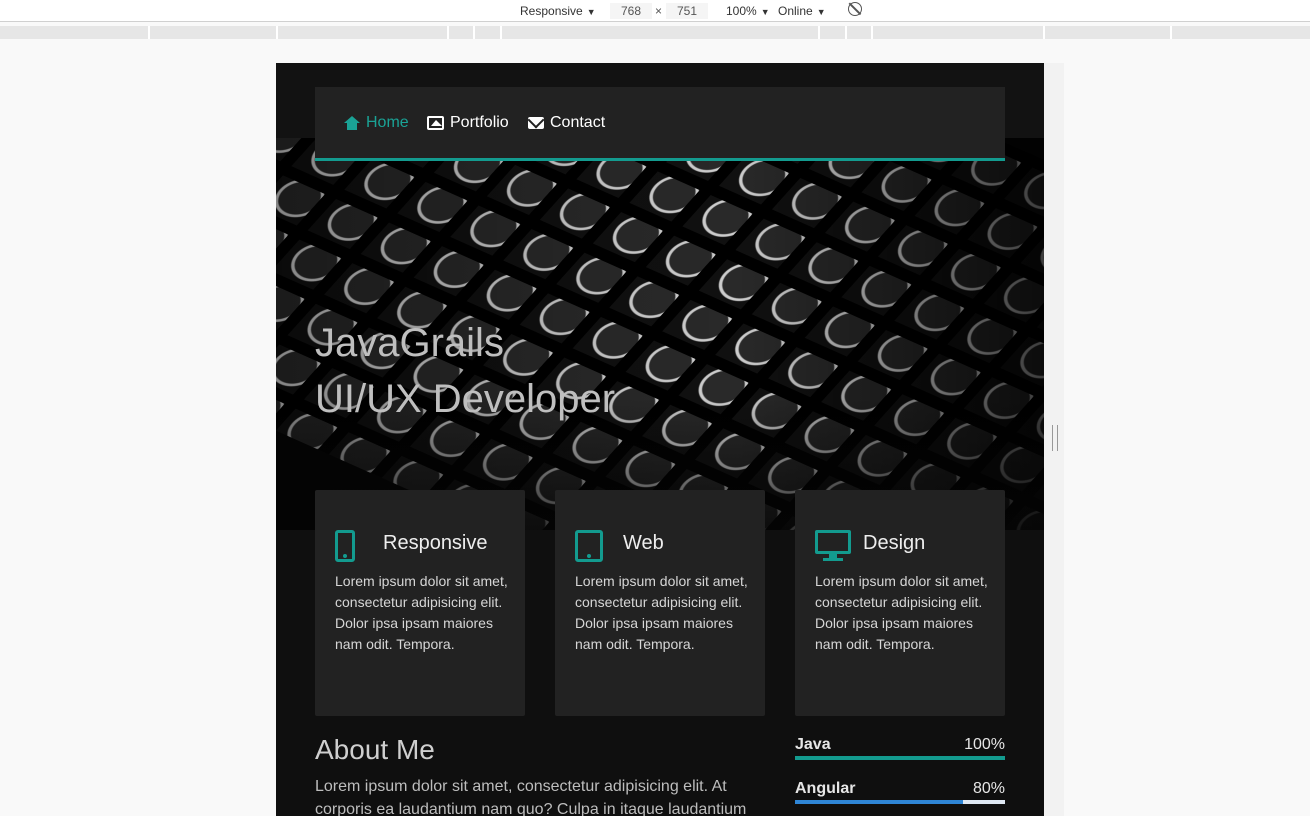 This screenshot has height=816, width=1310. What do you see at coordinates (465, 399) in the screenshot?
I see `hero-title-line2: UI/UX Developer` at bounding box center [465, 399].